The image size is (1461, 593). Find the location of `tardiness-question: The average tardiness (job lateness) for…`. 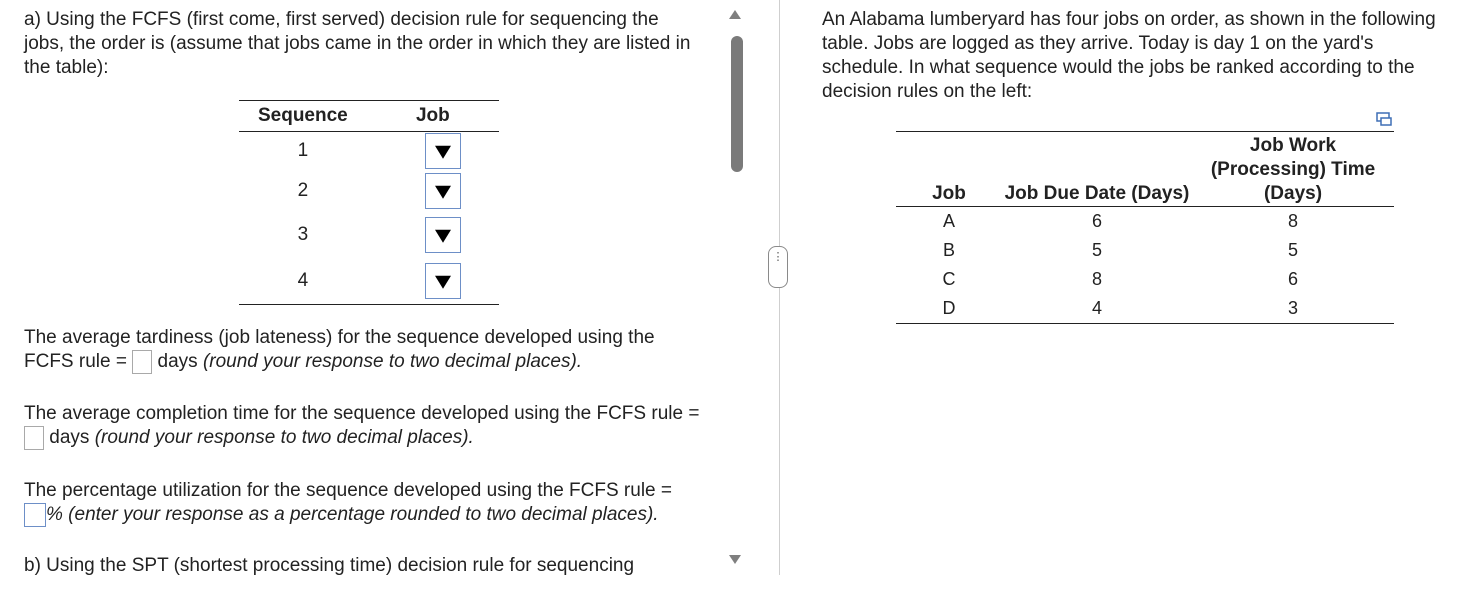

tardiness-question: The average tardiness (job lateness) for… is located at coordinates (364, 350).